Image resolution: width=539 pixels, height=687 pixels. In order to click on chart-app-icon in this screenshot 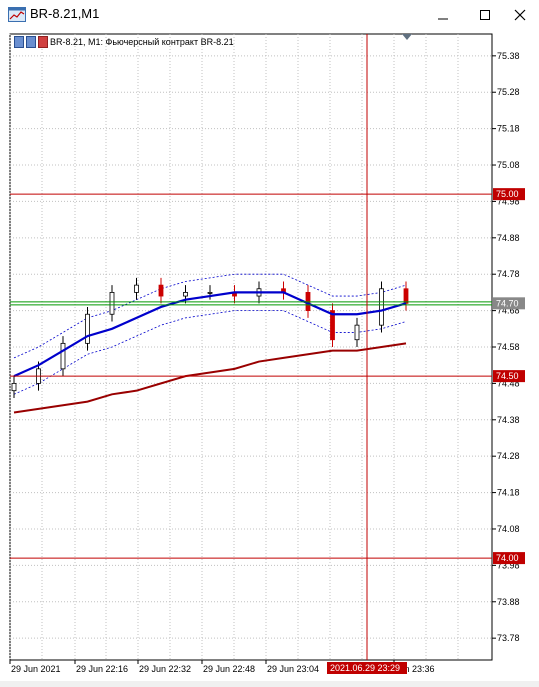, I will do `click(17, 14)`.